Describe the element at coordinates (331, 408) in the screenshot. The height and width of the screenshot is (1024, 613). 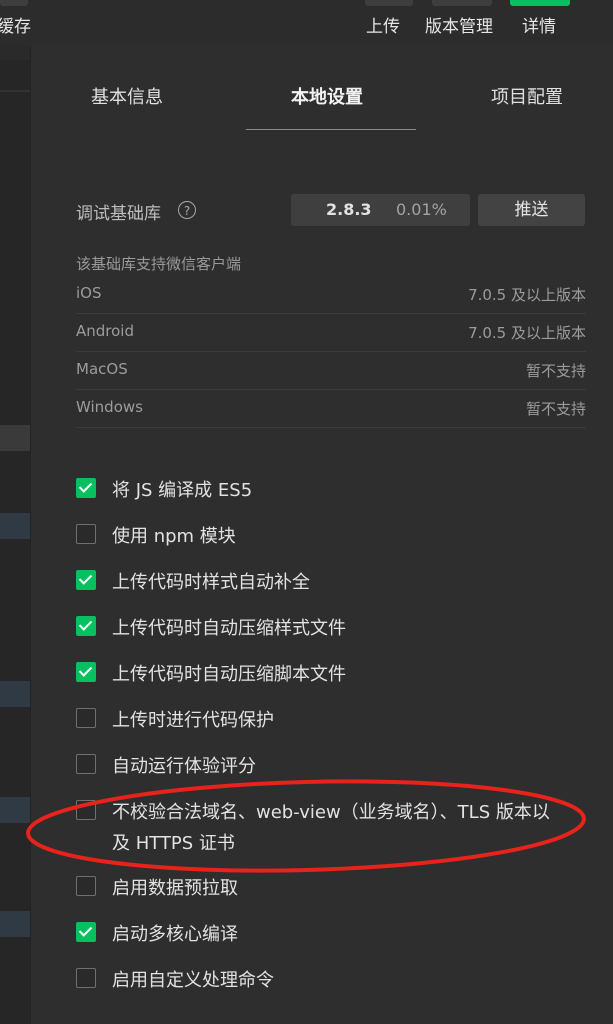
I see `platform-row-windows: Windows 暂不支持` at that location.